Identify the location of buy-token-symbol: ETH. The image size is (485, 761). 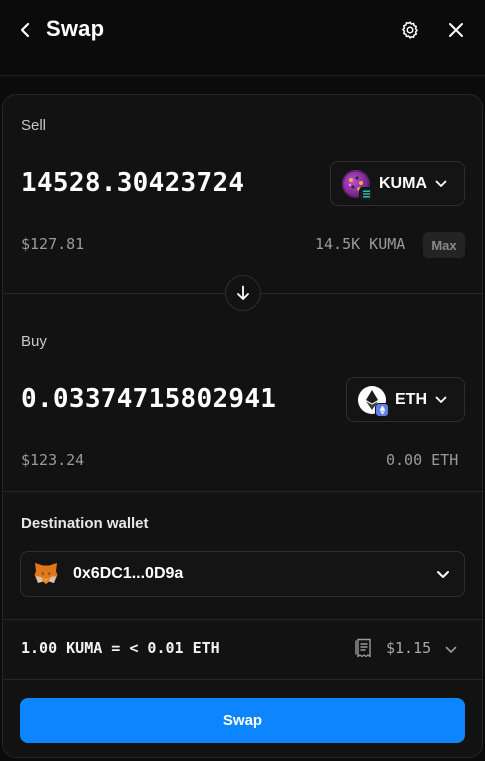
(411, 399).